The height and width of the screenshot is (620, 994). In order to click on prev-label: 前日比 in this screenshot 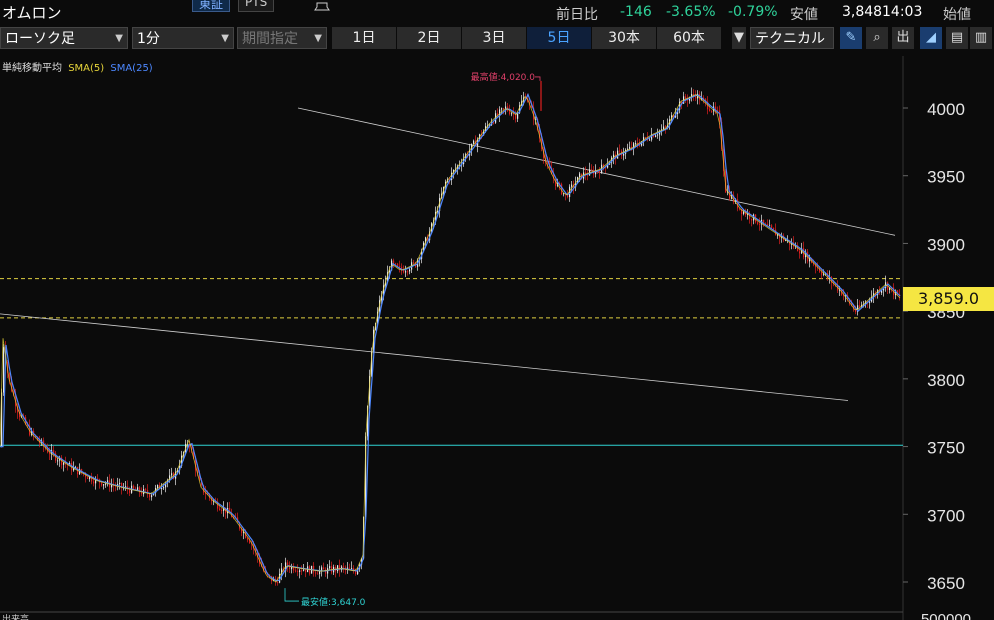, I will do `click(577, 15)`.